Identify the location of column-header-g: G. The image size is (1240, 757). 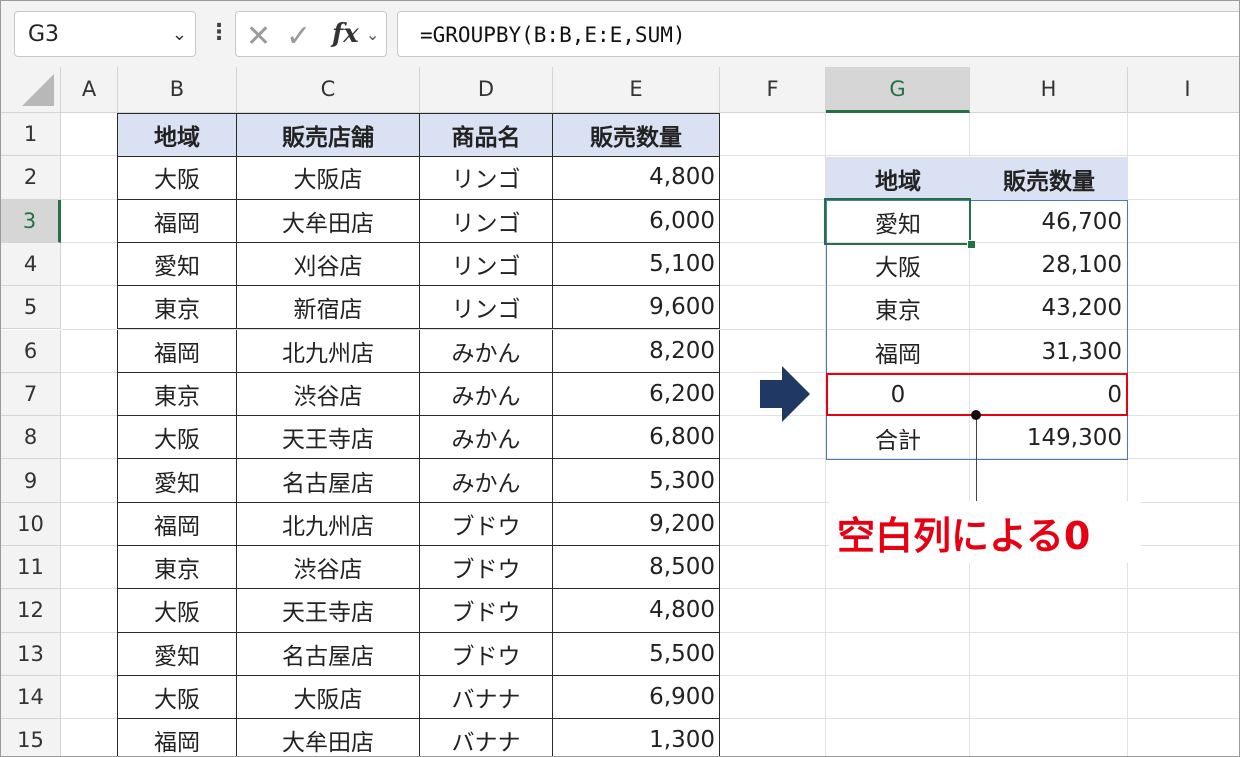
(898, 90).